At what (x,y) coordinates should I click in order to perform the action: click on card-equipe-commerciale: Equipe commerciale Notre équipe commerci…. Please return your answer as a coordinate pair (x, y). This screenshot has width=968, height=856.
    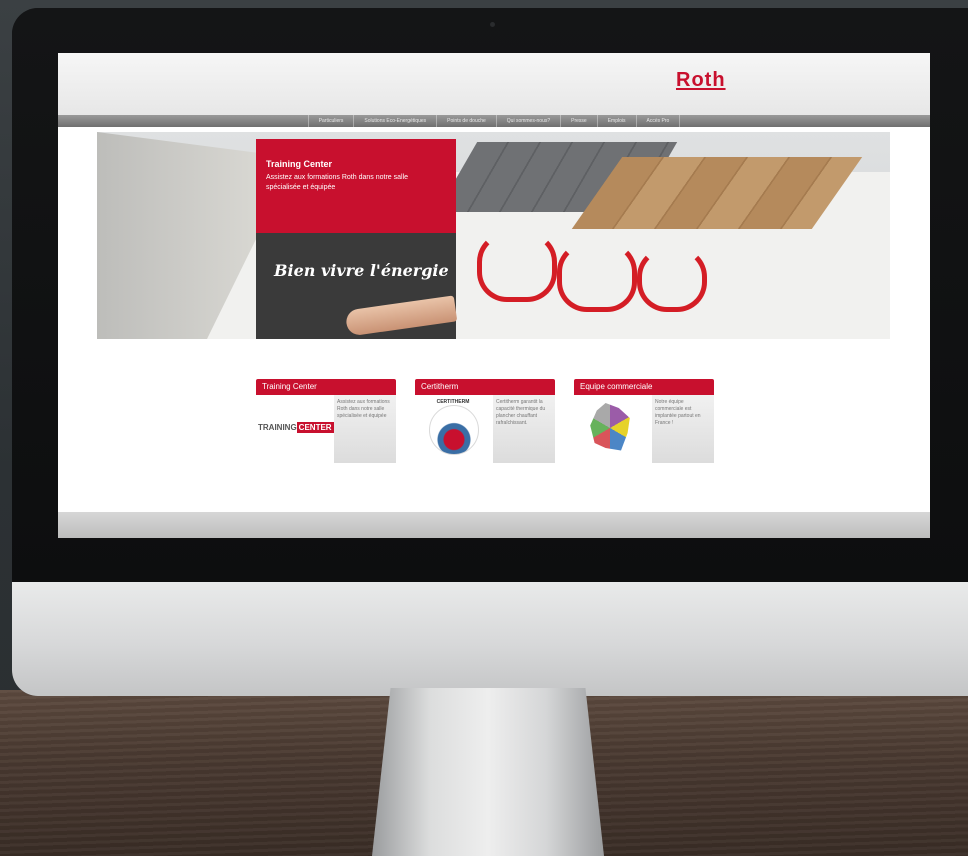
    Looking at the image, I should click on (644, 421).